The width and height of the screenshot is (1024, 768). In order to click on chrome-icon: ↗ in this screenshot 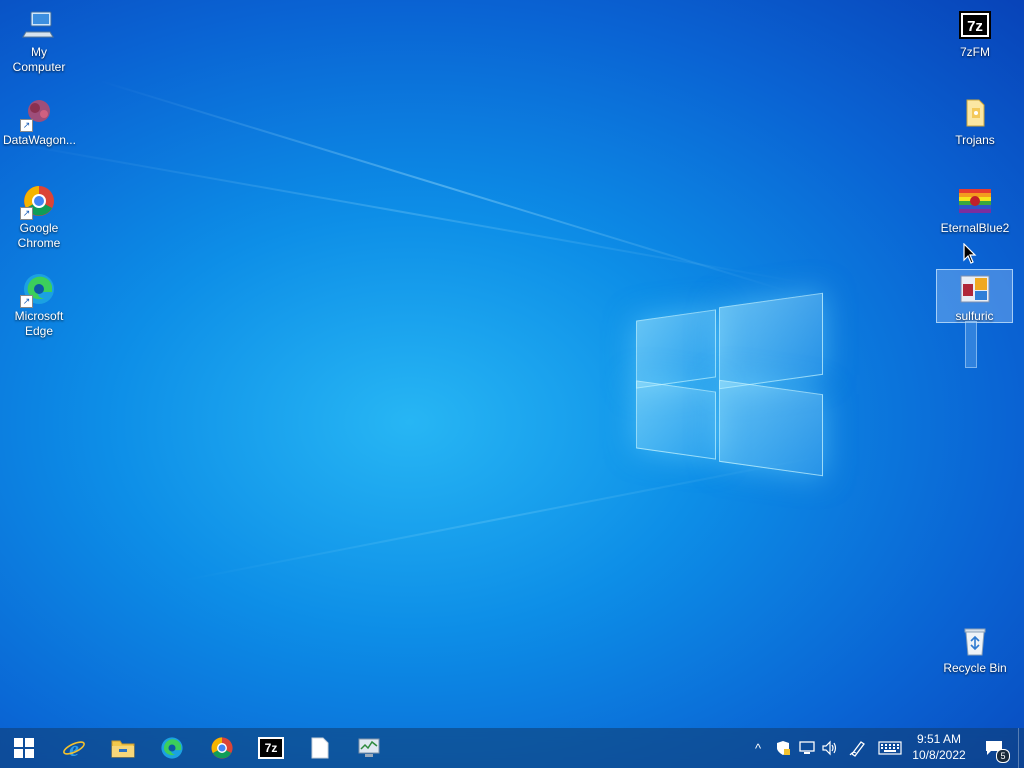, I will do `click(38, 202)`.